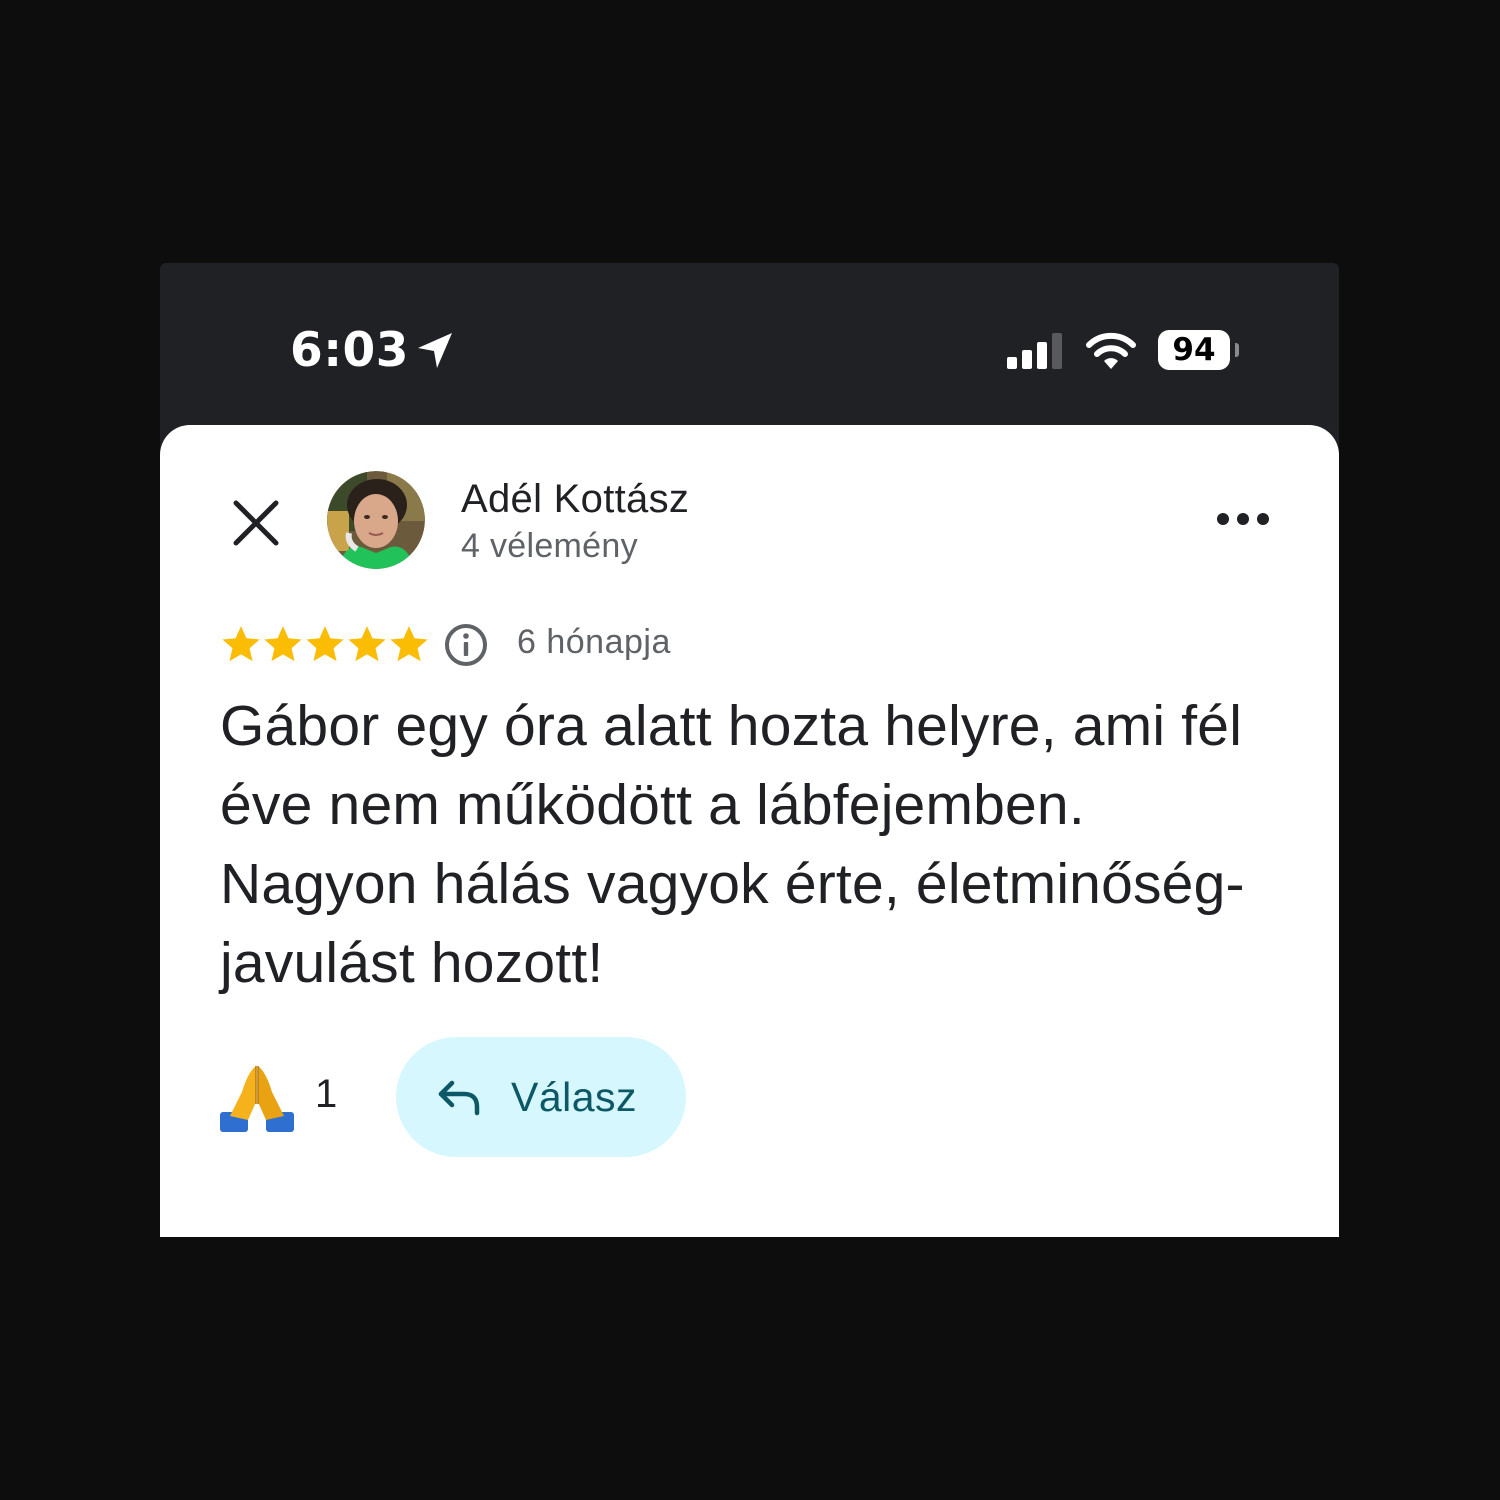  Describe the element at coordinates (574, 1097) in the screenshot. I see `reply-button-label: Válasz` at that location.